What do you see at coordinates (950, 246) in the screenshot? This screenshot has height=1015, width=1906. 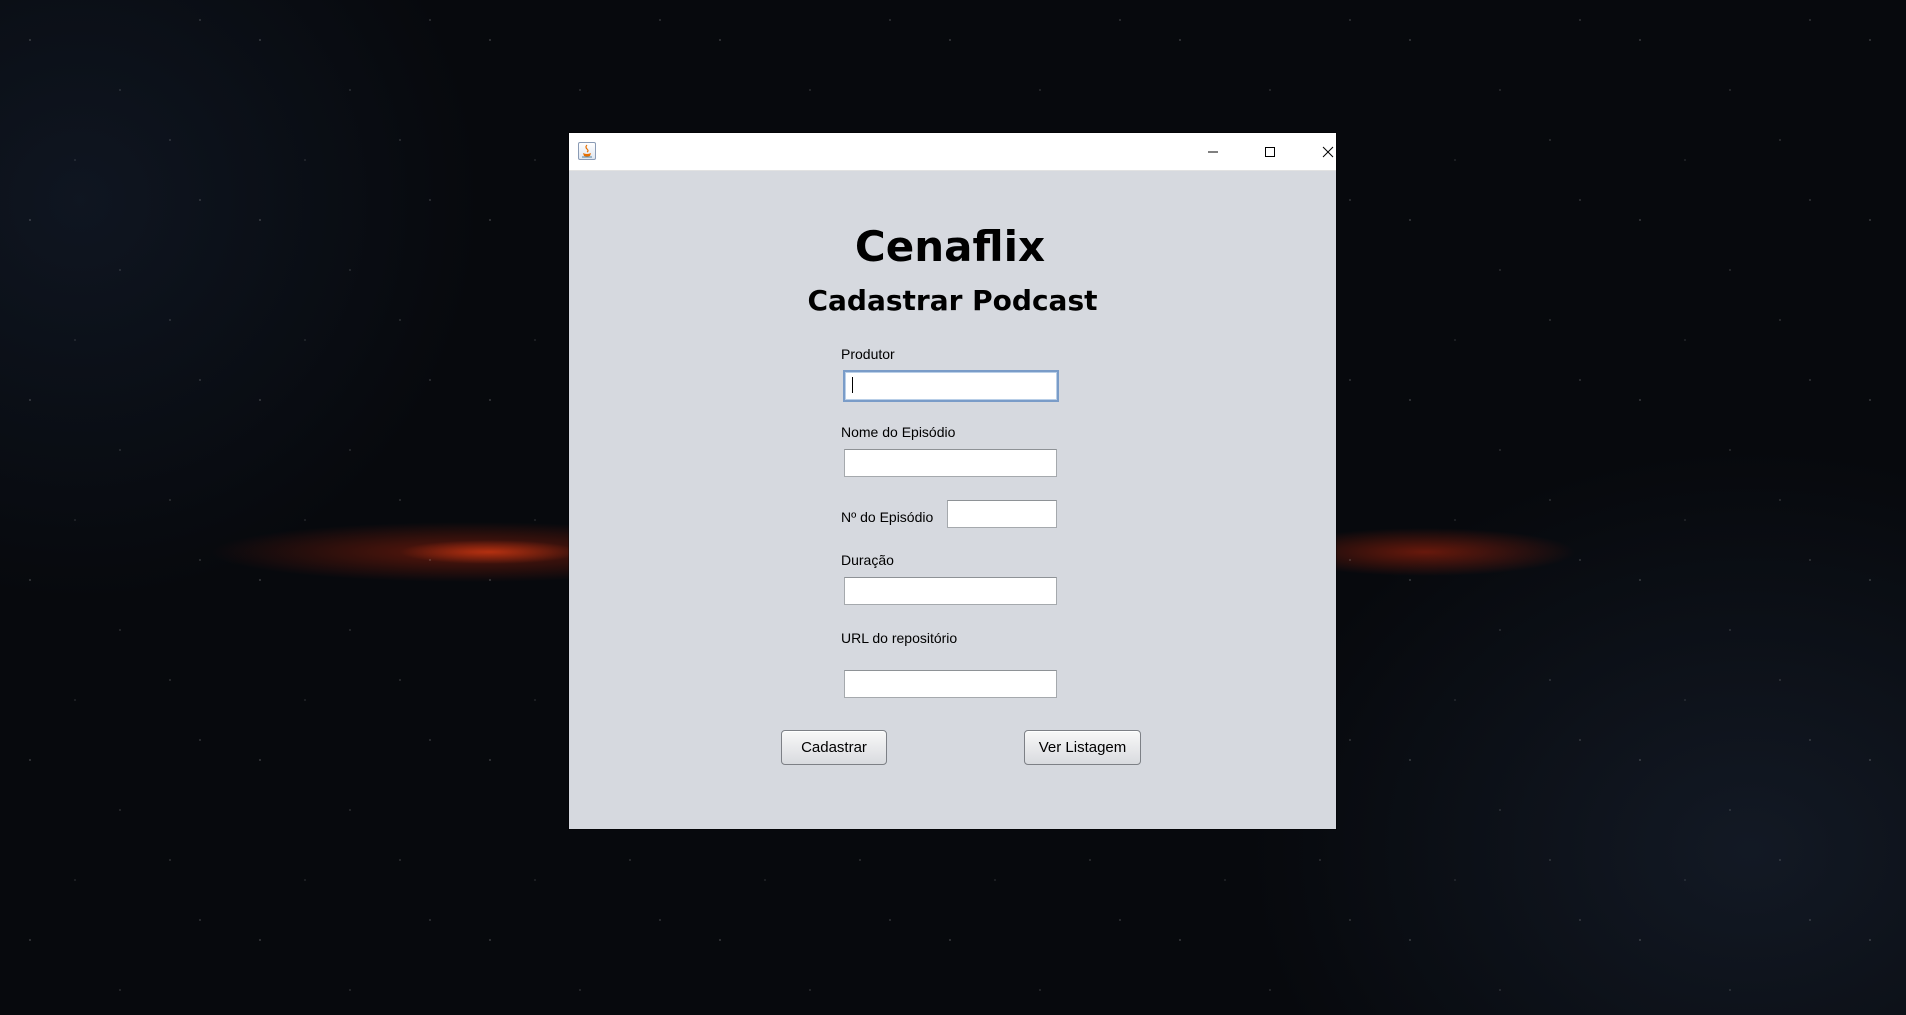 I see `app-title: Cenaflix` at bounding box center [950, 246].